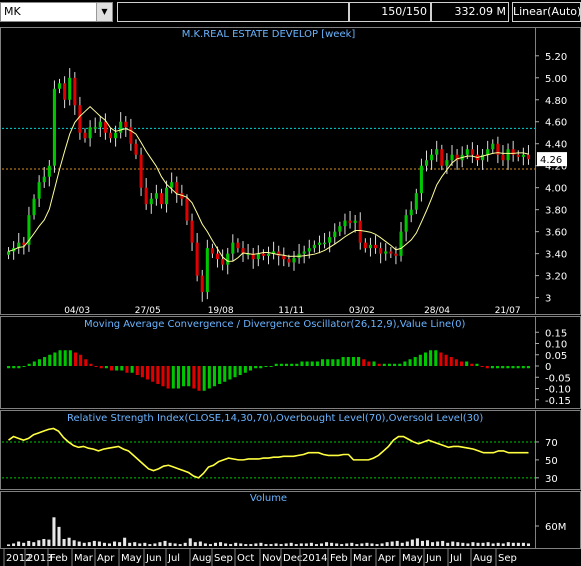 Image resolution: width=581 pixels, height=566 pixels. I want to click on price-tick-label: 3.40, so click(556, 255).